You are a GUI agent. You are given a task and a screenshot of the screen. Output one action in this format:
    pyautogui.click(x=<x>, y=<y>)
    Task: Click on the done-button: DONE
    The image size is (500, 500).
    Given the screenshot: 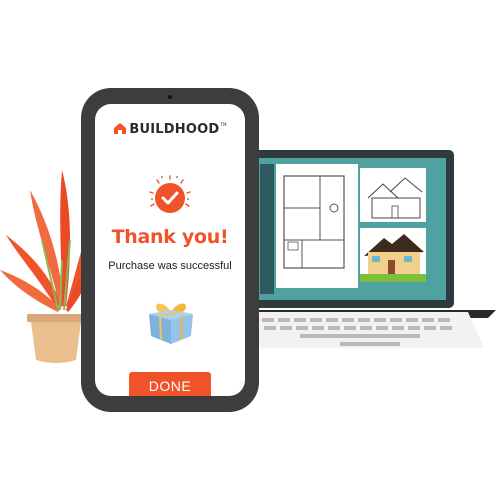 What is the action you would take?
    pyautogui.click(x=170, y=384)
    